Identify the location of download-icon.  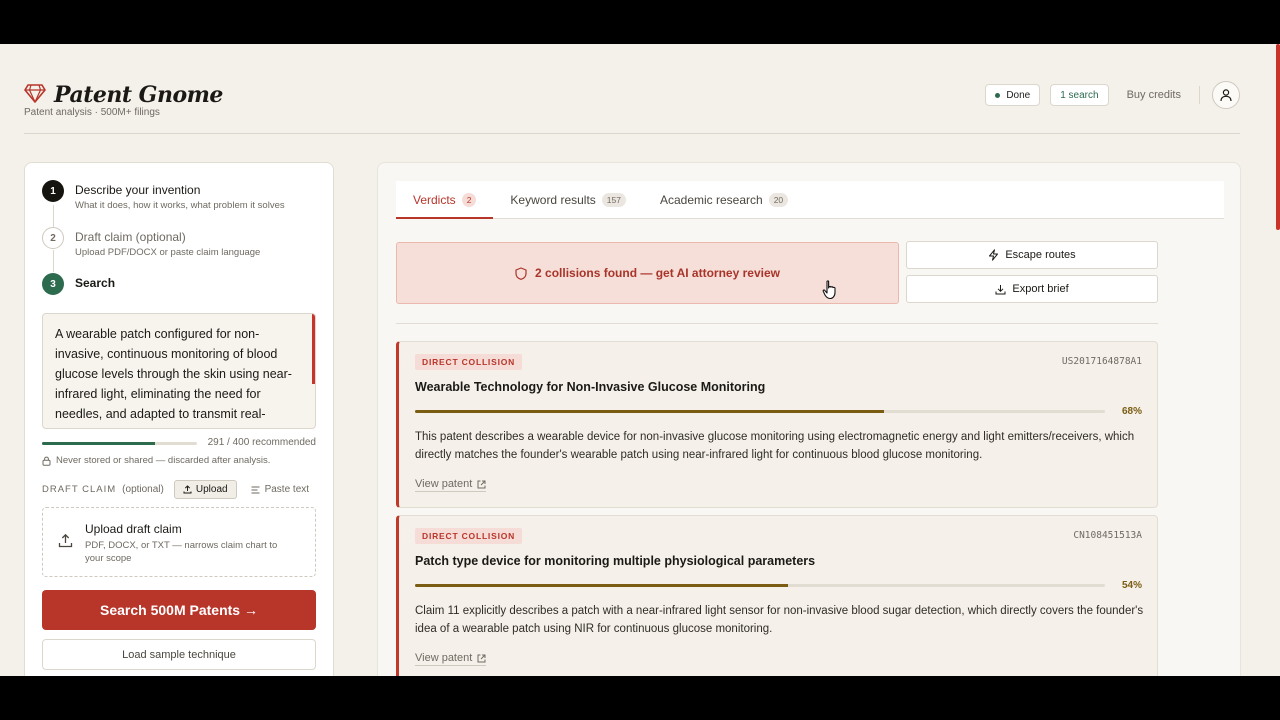
(1000, 289).